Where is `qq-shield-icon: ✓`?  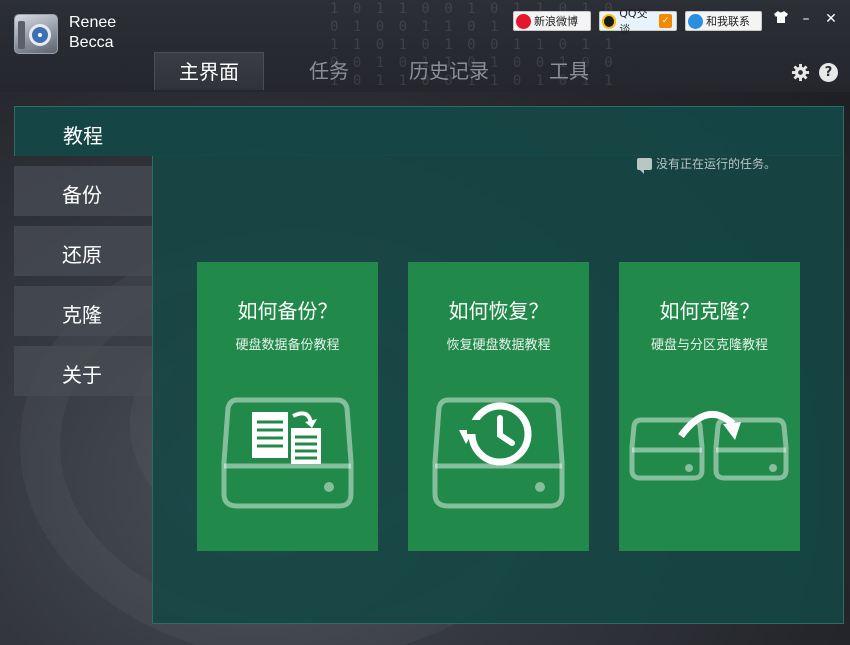
qq-shield-icon: ✓ is located at coordinates (665, 21).